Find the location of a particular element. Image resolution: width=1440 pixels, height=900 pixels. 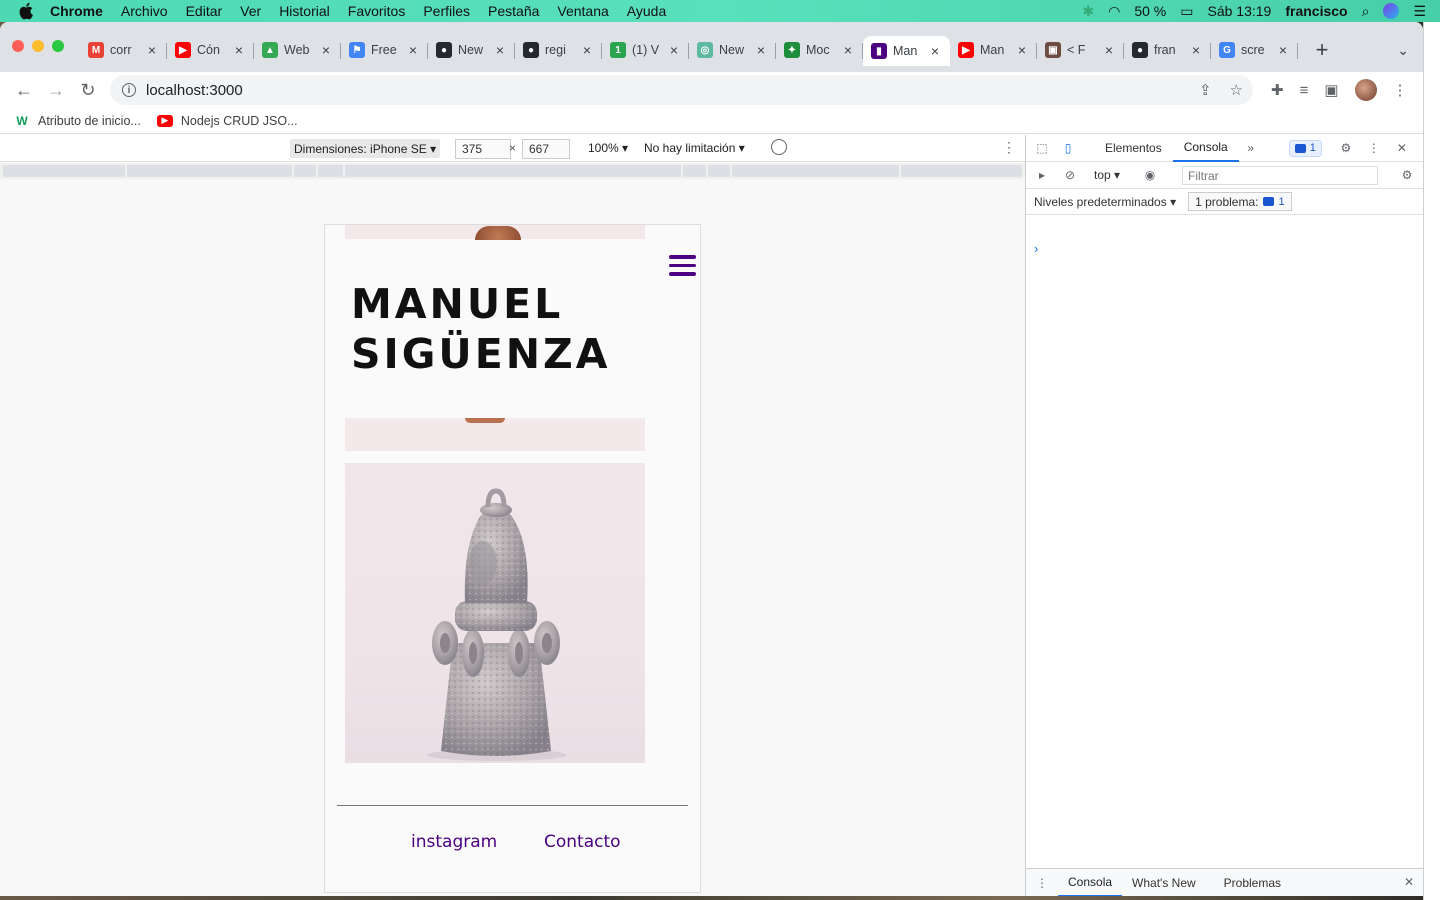

close-window-button is located at coordinates (18, 46).